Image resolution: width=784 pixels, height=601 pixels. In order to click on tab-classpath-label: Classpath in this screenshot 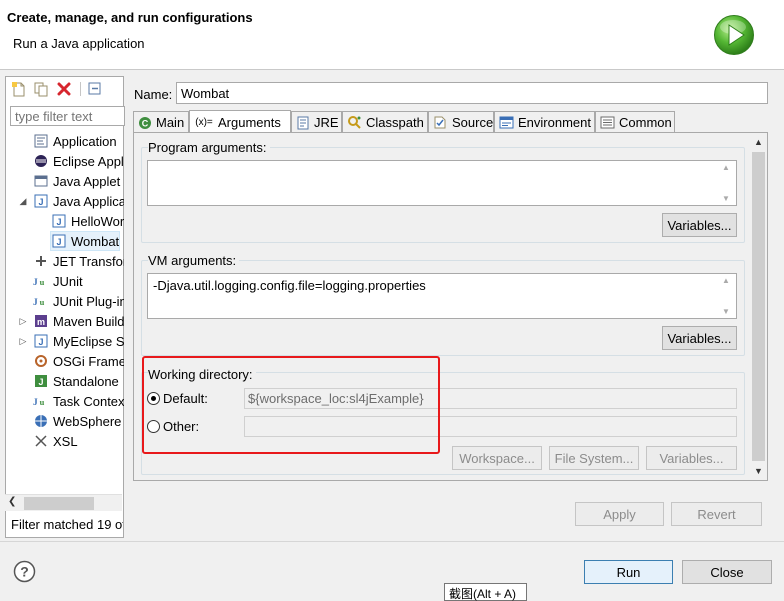, I will do `click(395, 122)`.